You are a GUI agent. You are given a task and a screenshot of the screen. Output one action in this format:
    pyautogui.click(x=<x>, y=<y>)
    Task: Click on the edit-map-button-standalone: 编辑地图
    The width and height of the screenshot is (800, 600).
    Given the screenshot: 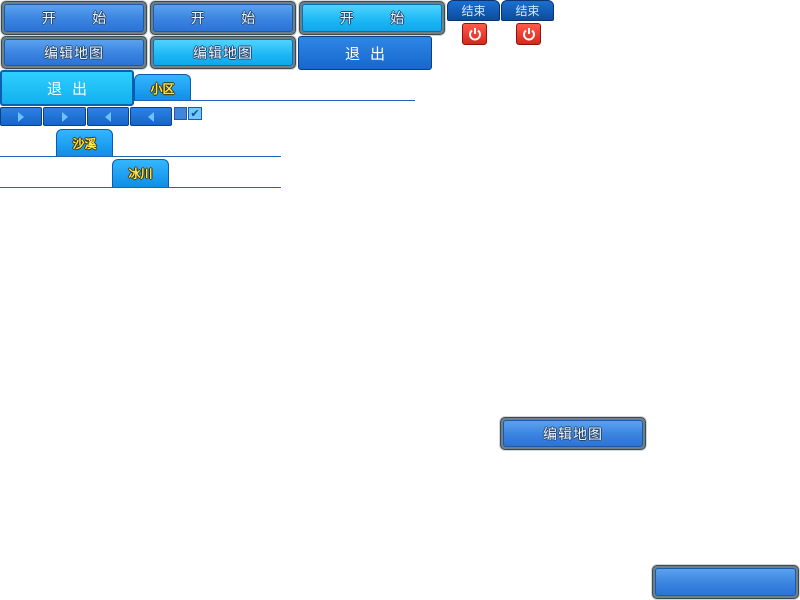 What is the action you would take?
    pyautogui.click(x=573, y=433)
    